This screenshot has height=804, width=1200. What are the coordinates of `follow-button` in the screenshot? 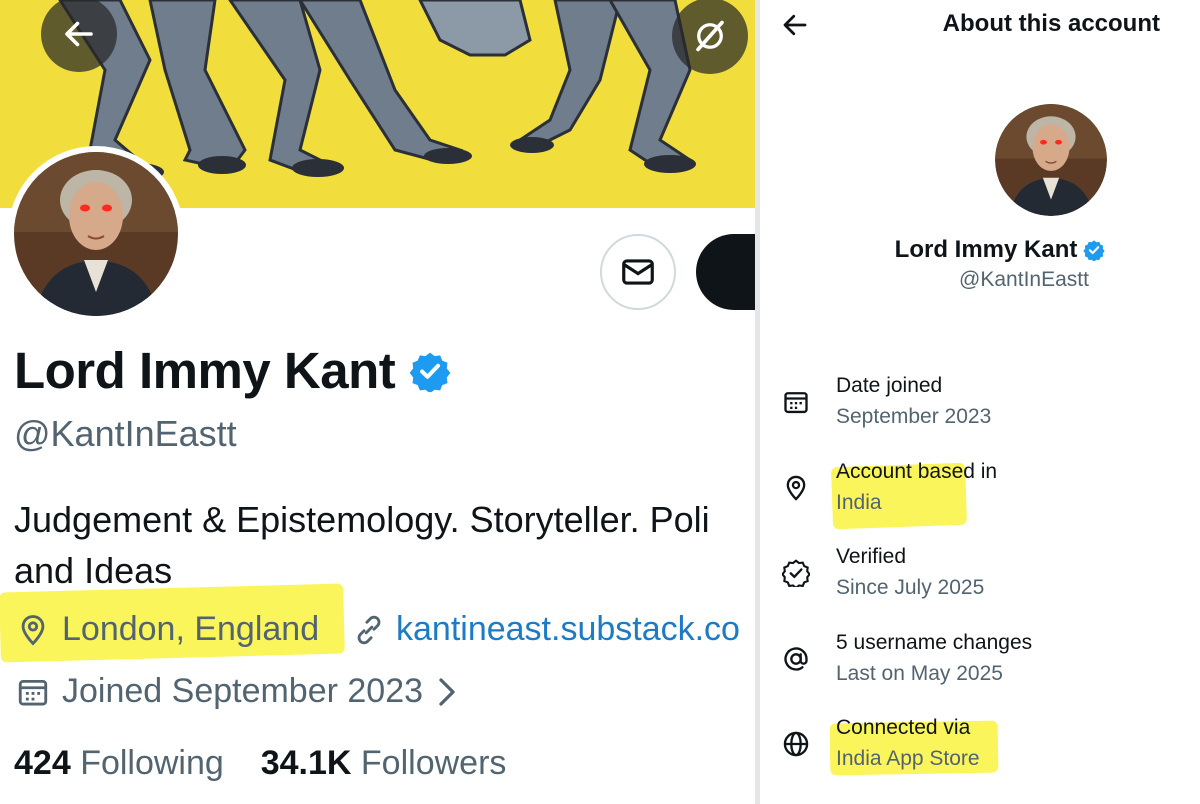 It's located at (725, 272).